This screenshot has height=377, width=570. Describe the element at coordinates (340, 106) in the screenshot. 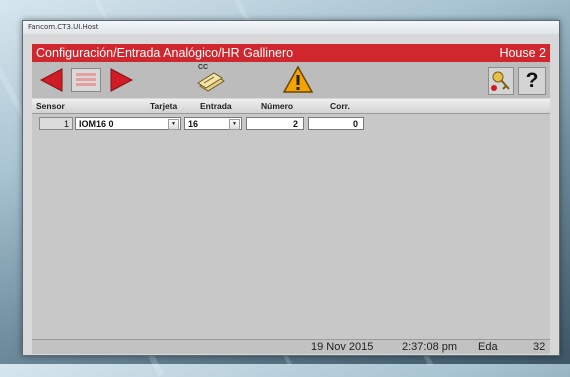

I see `col-corr: Corr.` at that location.